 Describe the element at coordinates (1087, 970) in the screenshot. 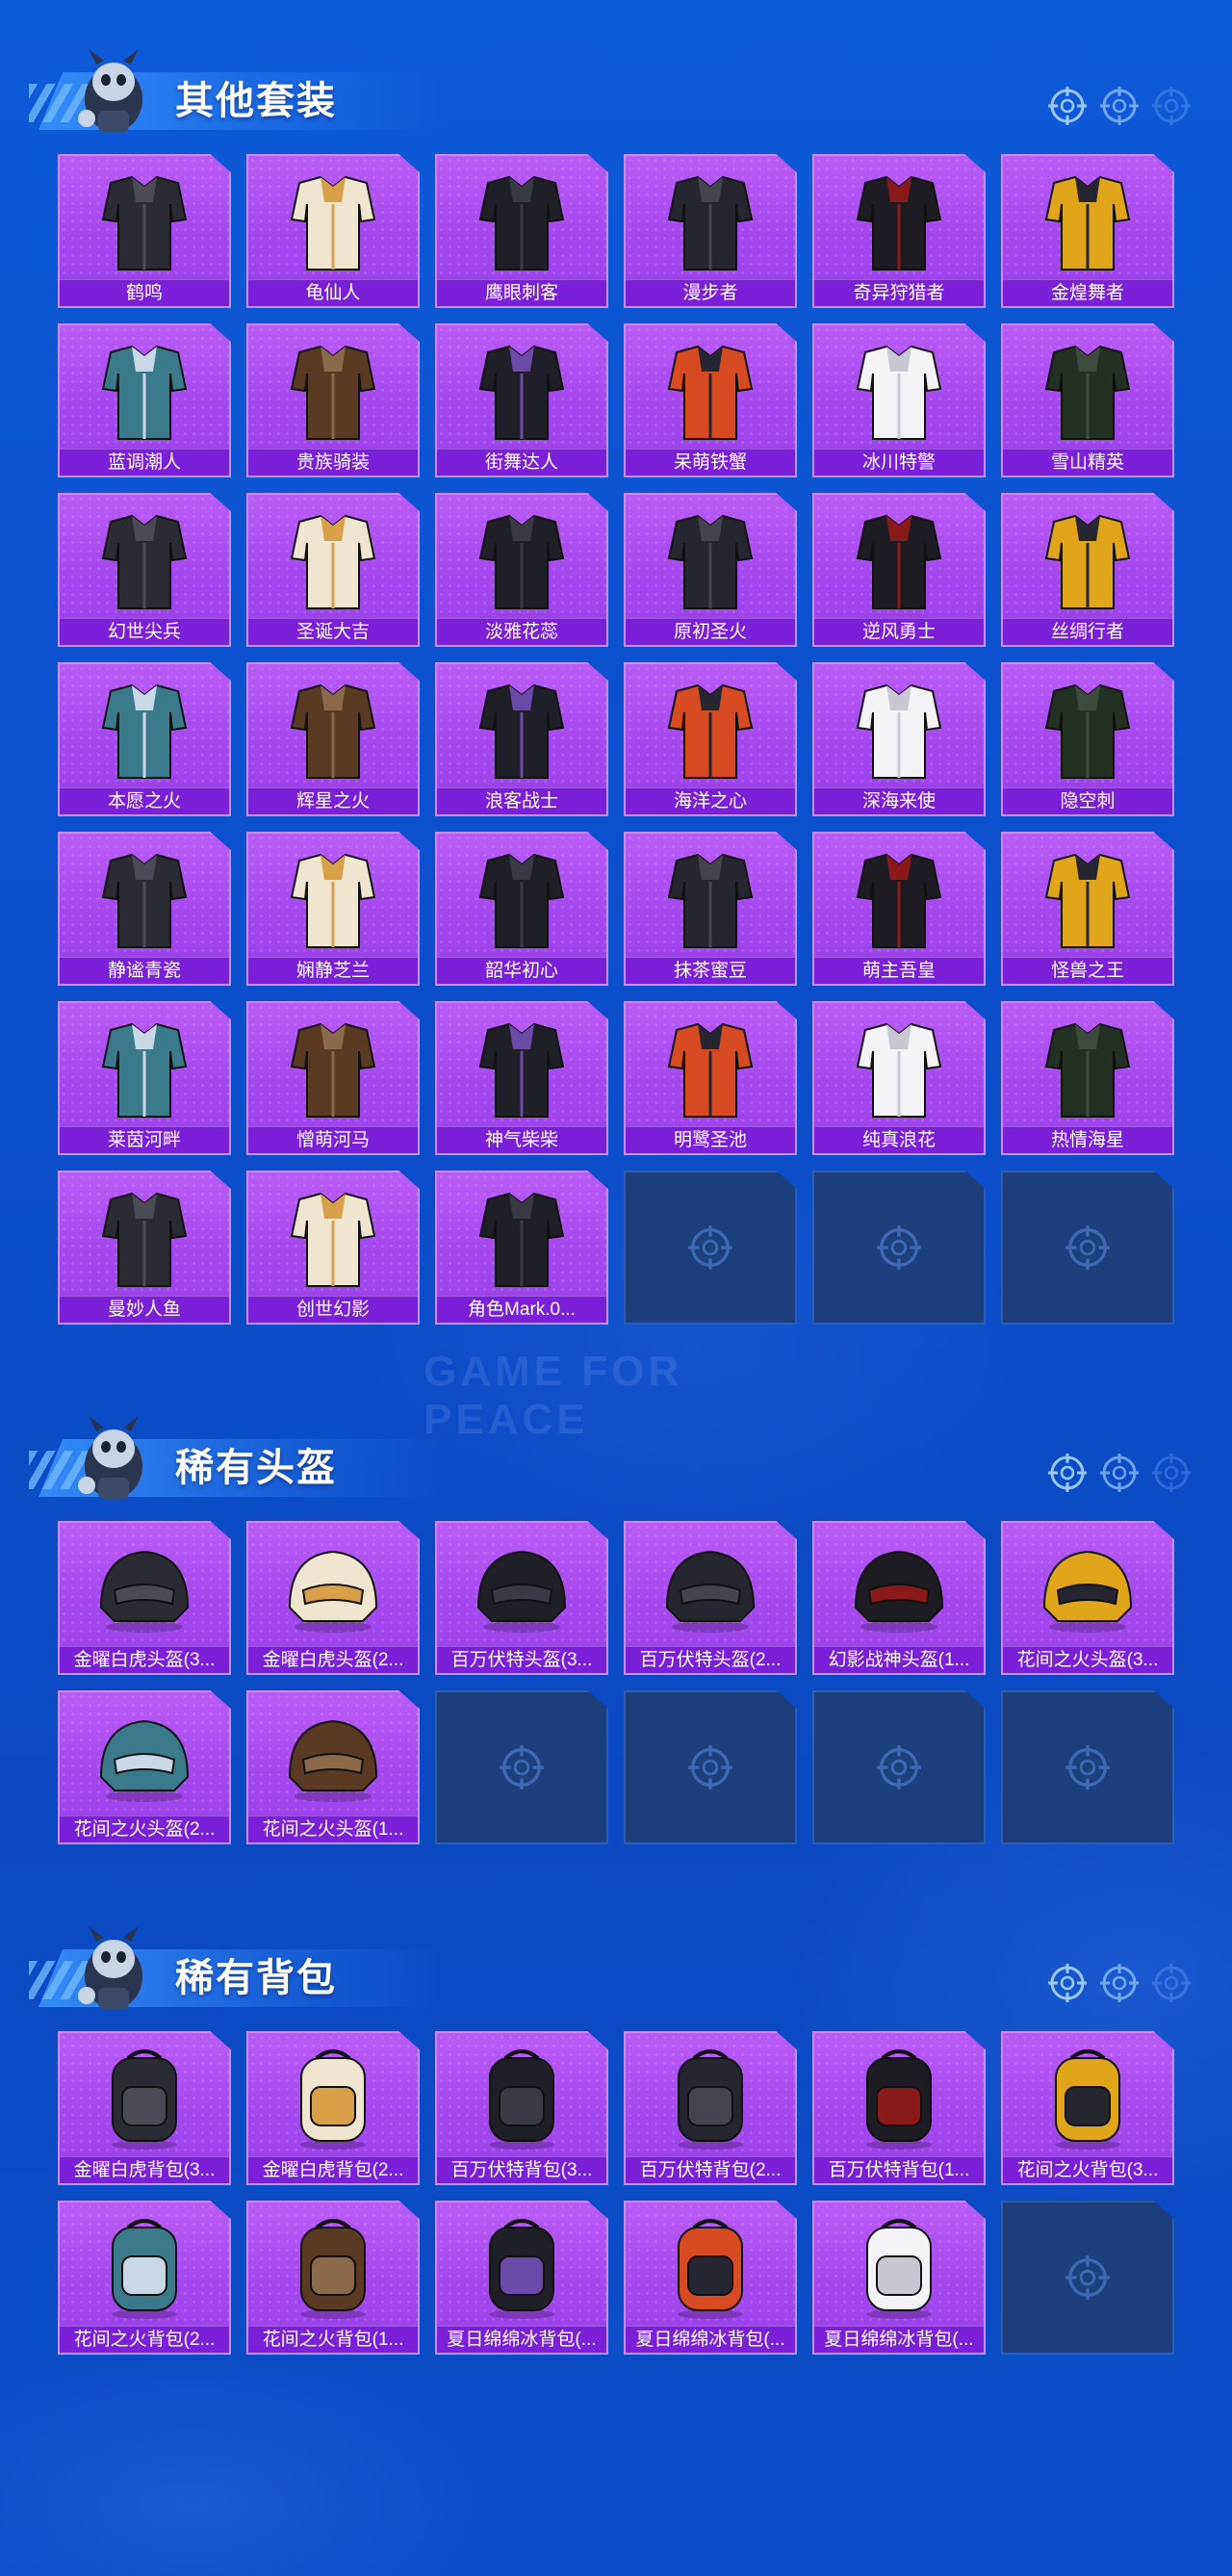

I see `item-label: 怪兽之王` at that location.